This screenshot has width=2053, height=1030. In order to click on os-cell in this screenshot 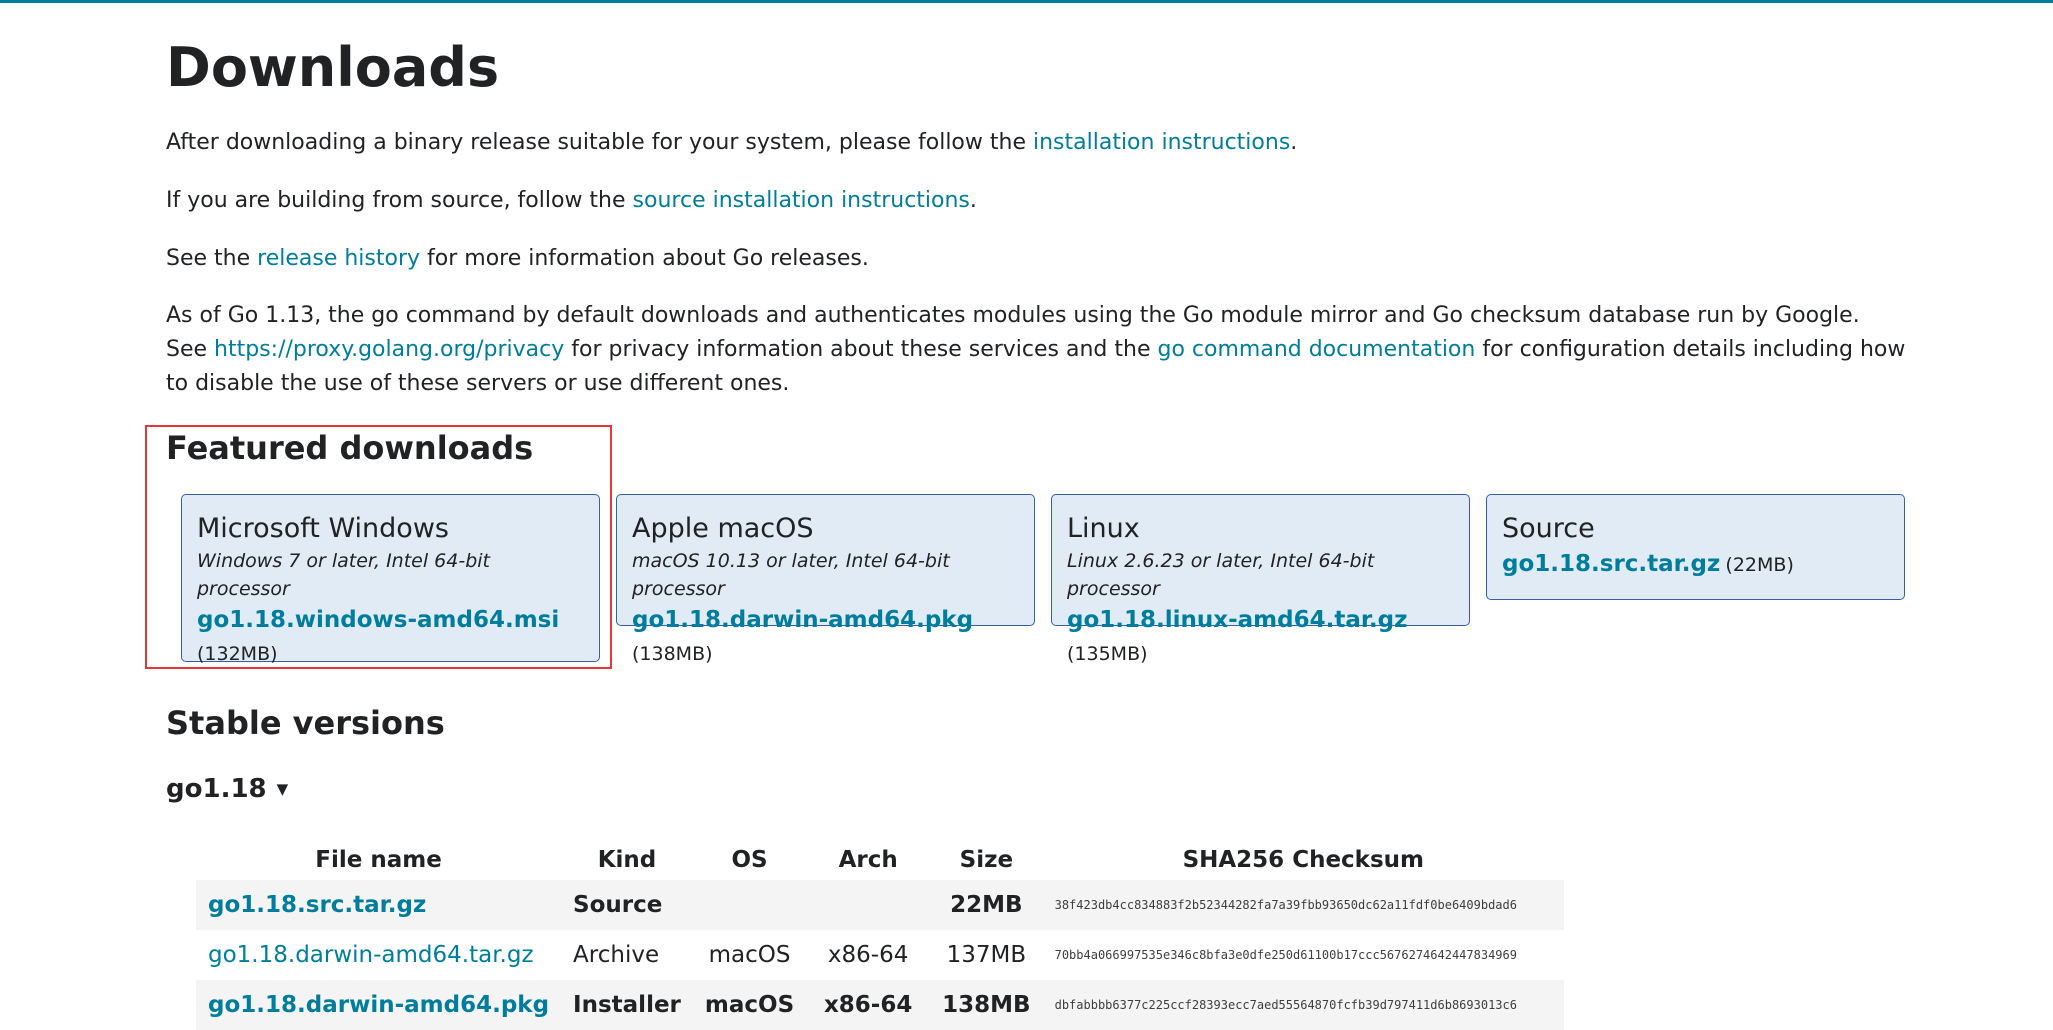, I will do `click(749, 905)`.